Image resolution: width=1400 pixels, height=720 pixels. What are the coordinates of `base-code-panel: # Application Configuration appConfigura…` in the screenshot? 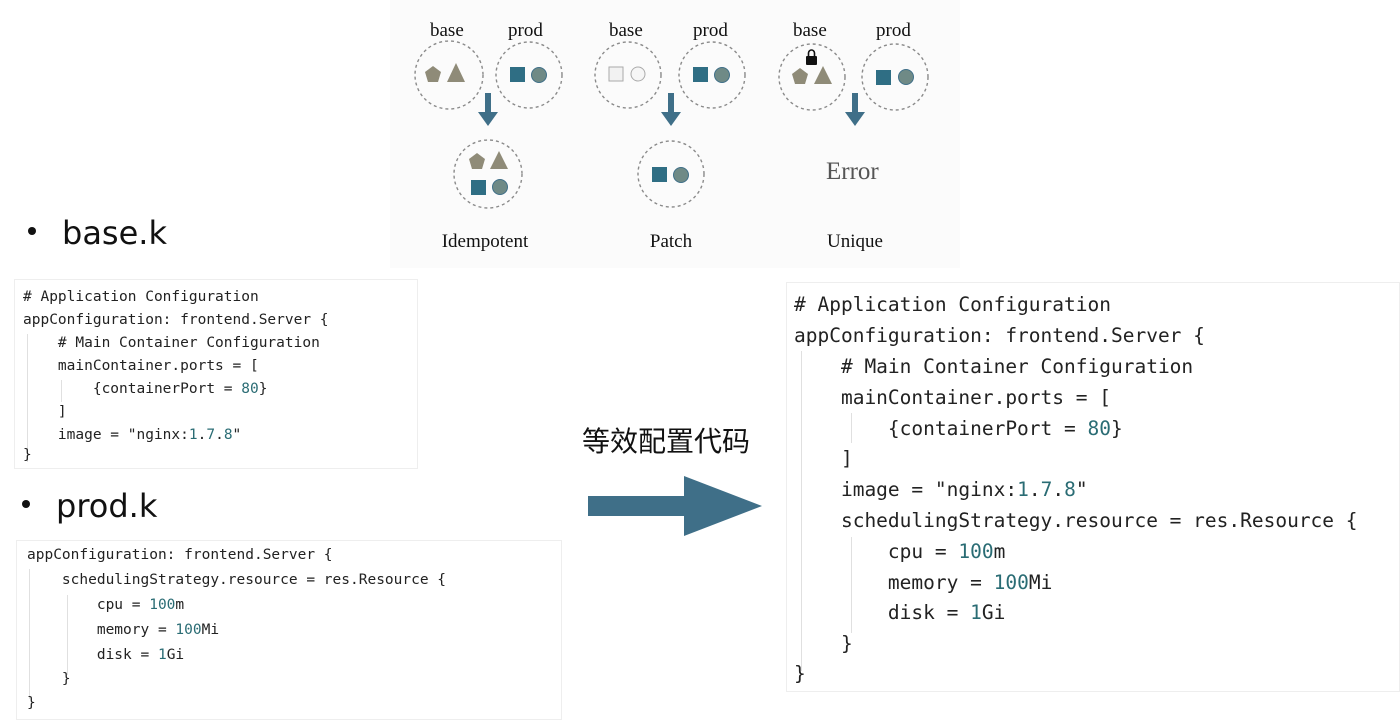 It's located at (216, 374).